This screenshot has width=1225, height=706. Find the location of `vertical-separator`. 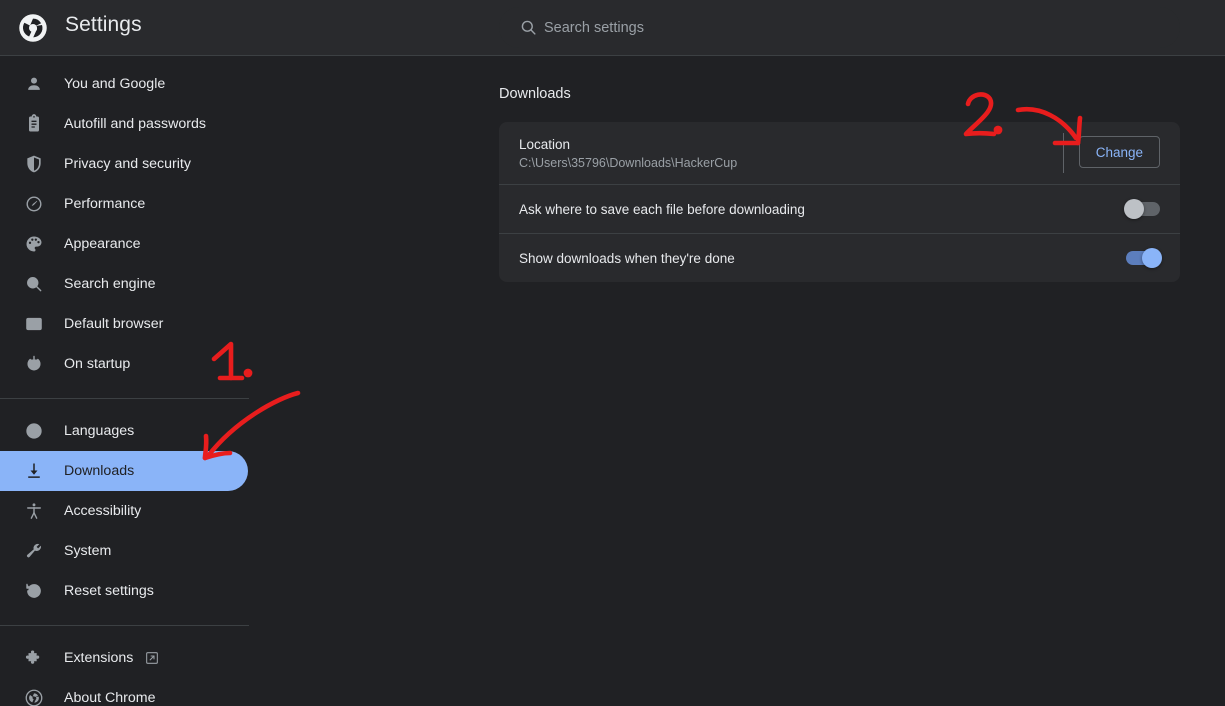

vertical-separator is located at coordinates (1063, 153).